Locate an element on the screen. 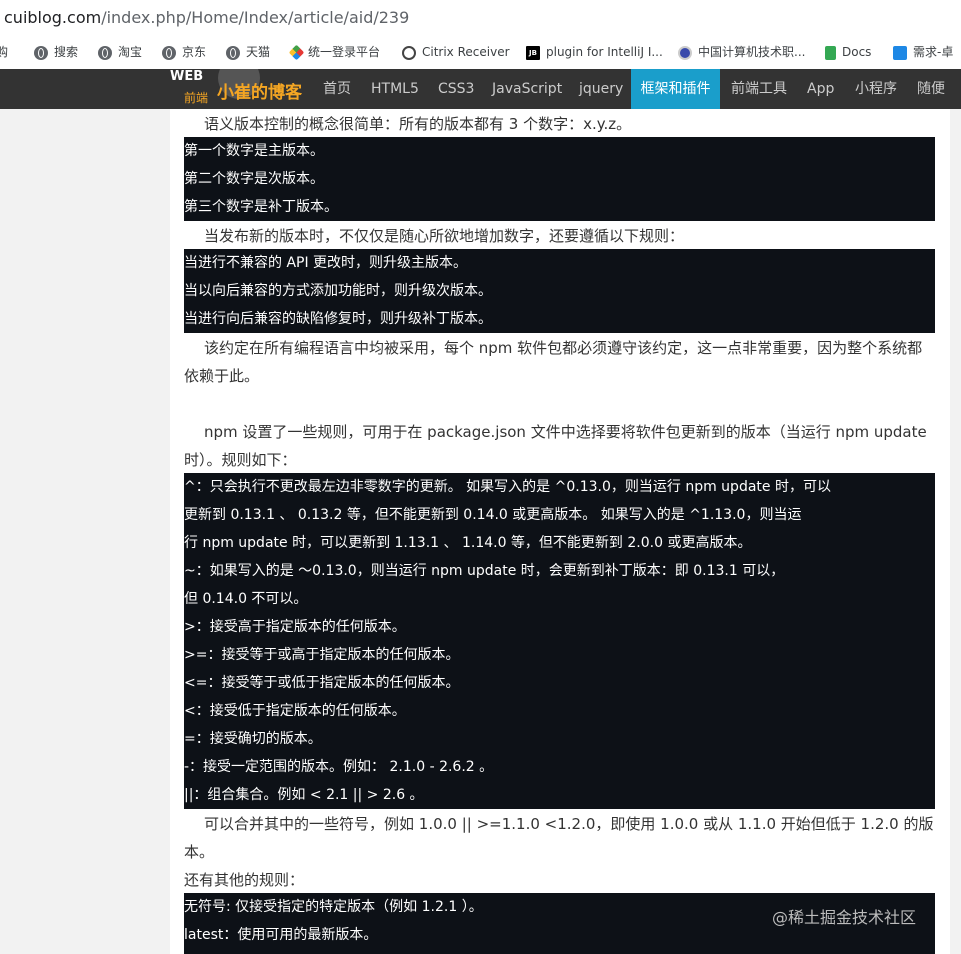 The width and height of the screenshot is (961, 954). nav-javascript: JavaScript is located at coordinates (527, 89).